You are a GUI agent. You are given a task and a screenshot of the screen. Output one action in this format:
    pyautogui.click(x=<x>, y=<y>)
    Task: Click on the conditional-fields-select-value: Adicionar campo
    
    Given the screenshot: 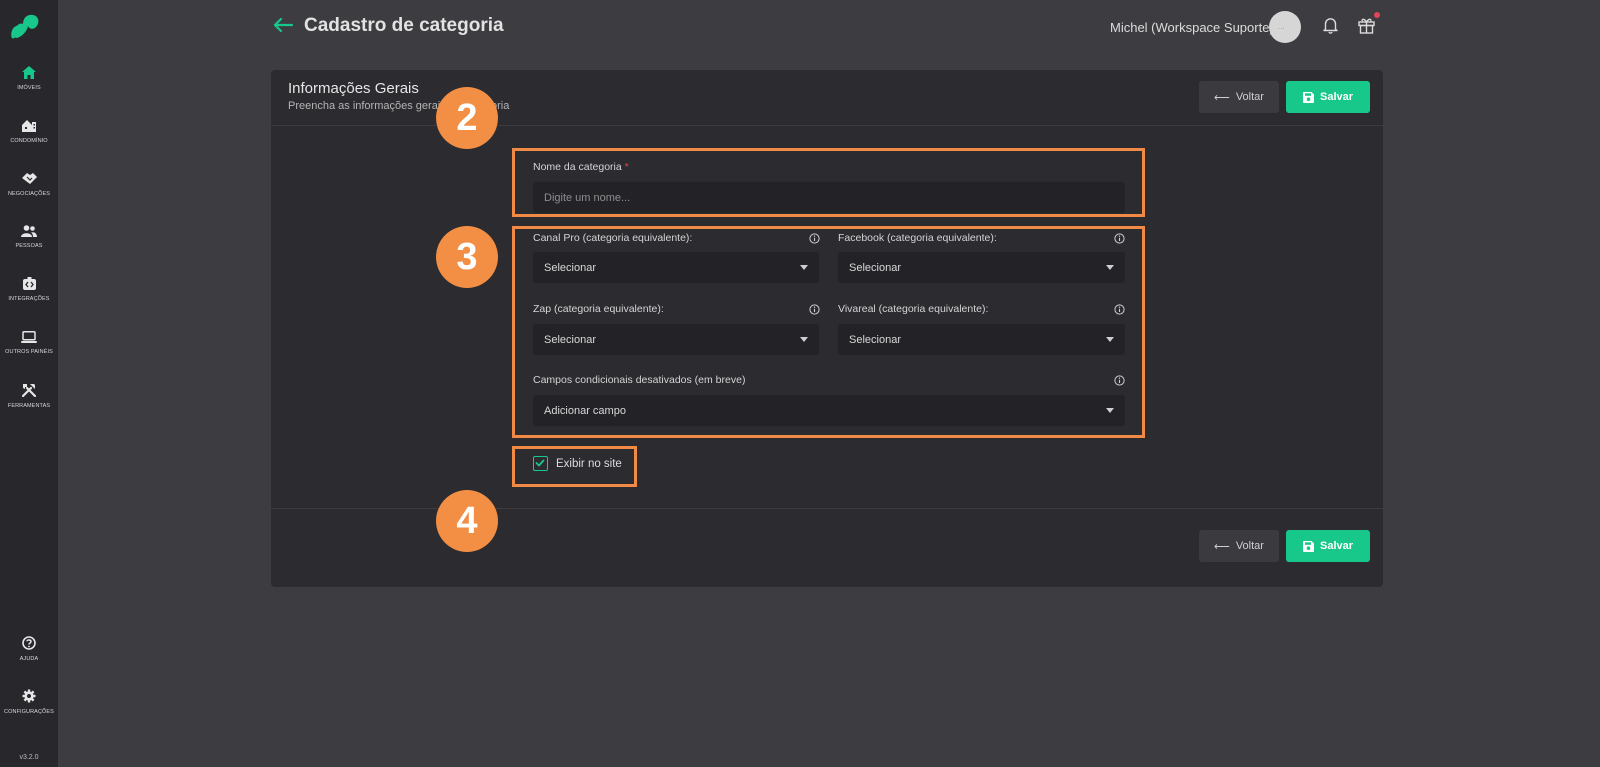 What is the action you would take?
    pyautogui.click(x=585, y=410)
    